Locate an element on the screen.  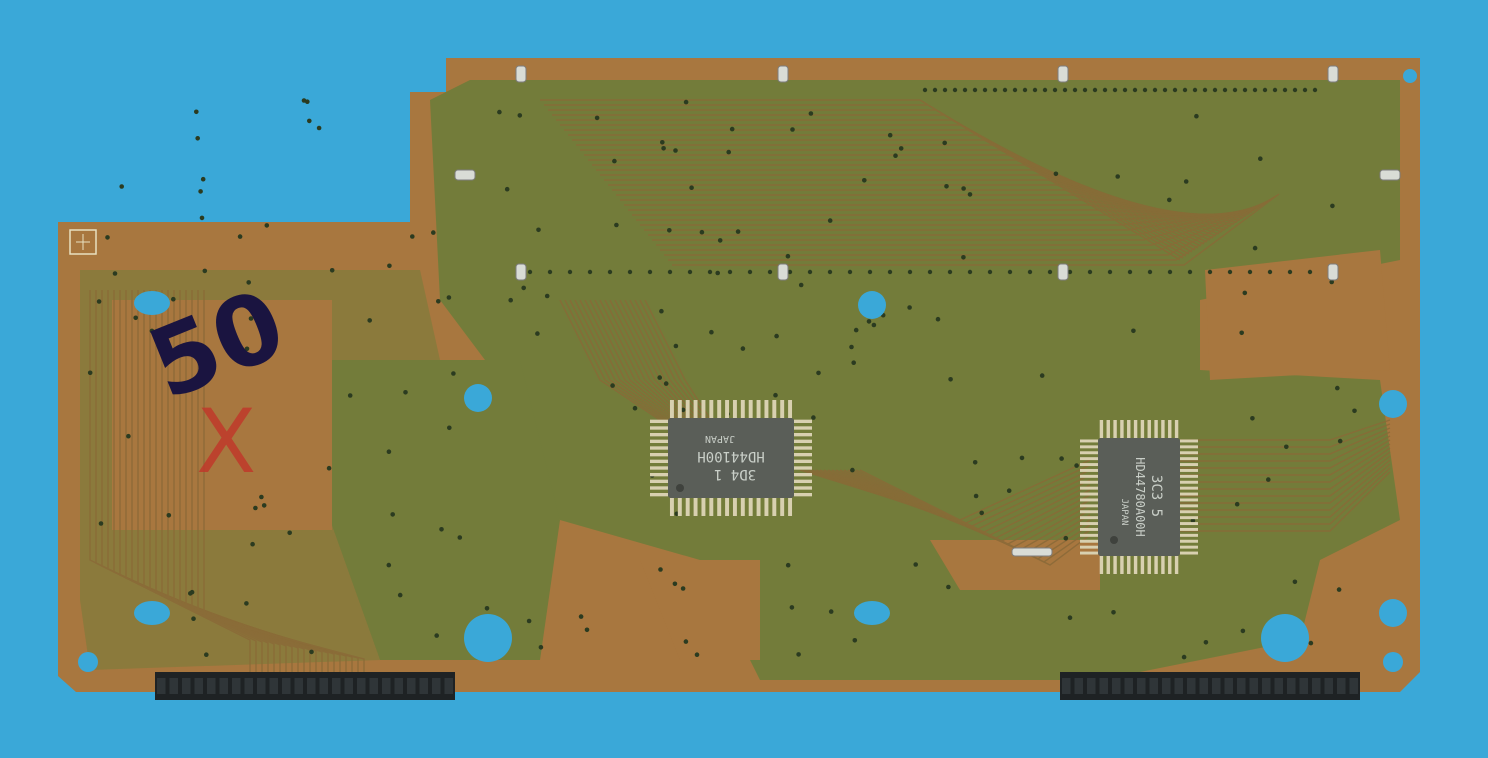
chip-label-line1: JAPAN is located at coordinates (720, 438).